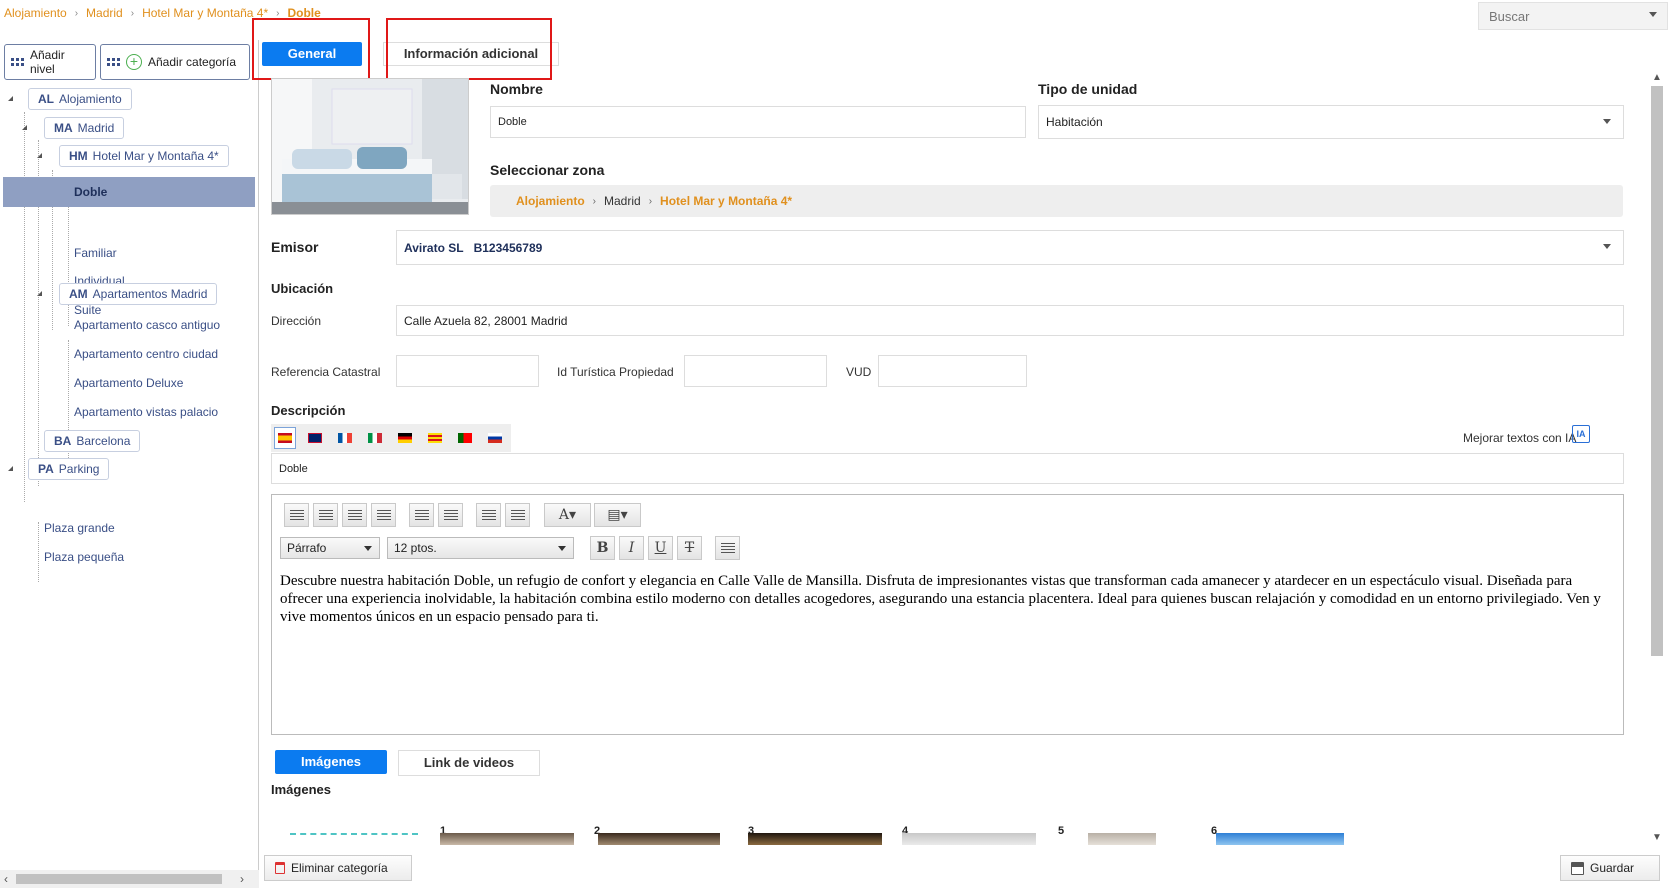  What do you see at coordinates (59, 469) in the screenshot?
I see `tree-node-parking: PA Parking` at bounding box center [59, 469].